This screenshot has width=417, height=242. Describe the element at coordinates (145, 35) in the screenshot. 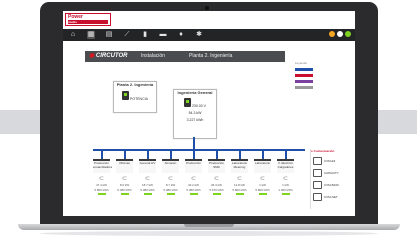

I see `bars-icon: ▮` at that location.